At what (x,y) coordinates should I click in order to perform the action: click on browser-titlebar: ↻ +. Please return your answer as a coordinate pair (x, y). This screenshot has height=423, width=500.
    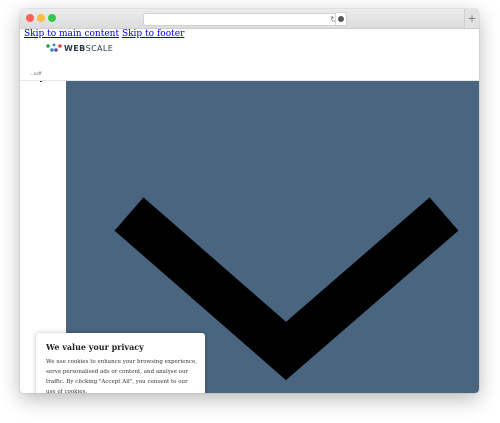
    Looking at the image, I should click on (249, 19).